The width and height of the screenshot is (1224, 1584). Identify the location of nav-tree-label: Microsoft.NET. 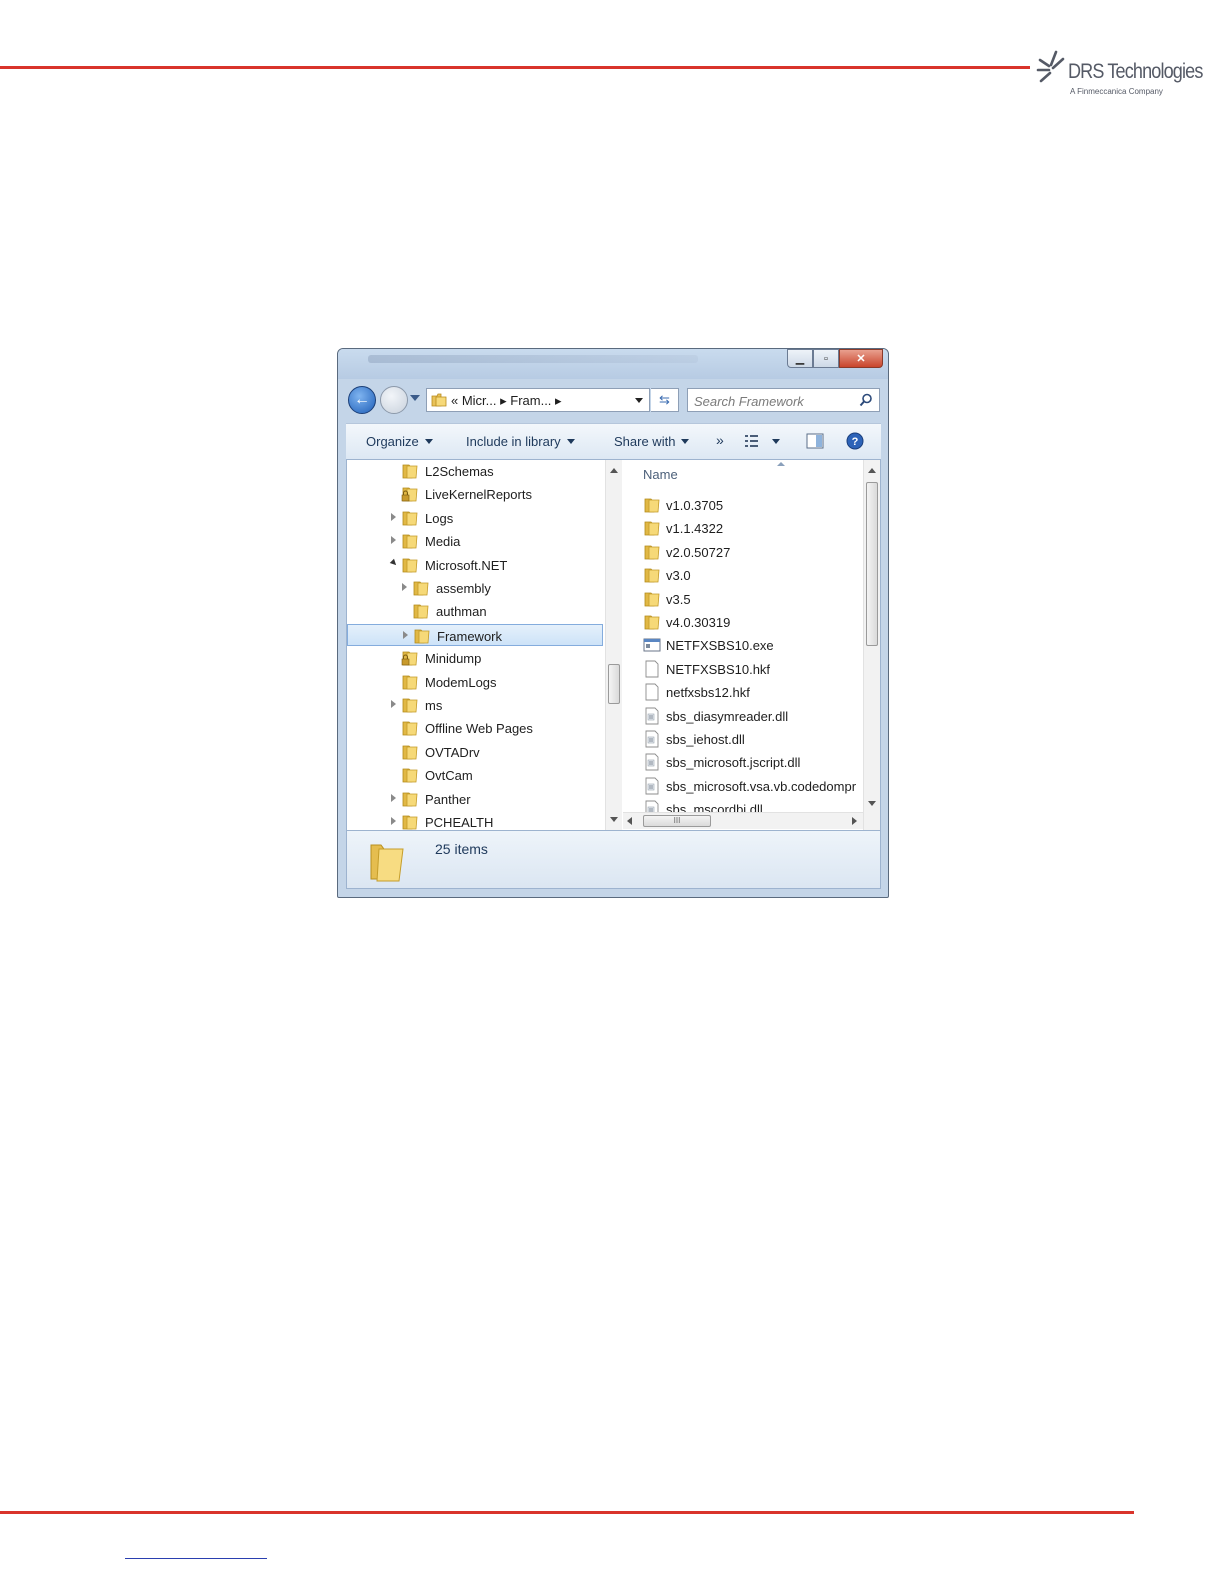
(466, 565).